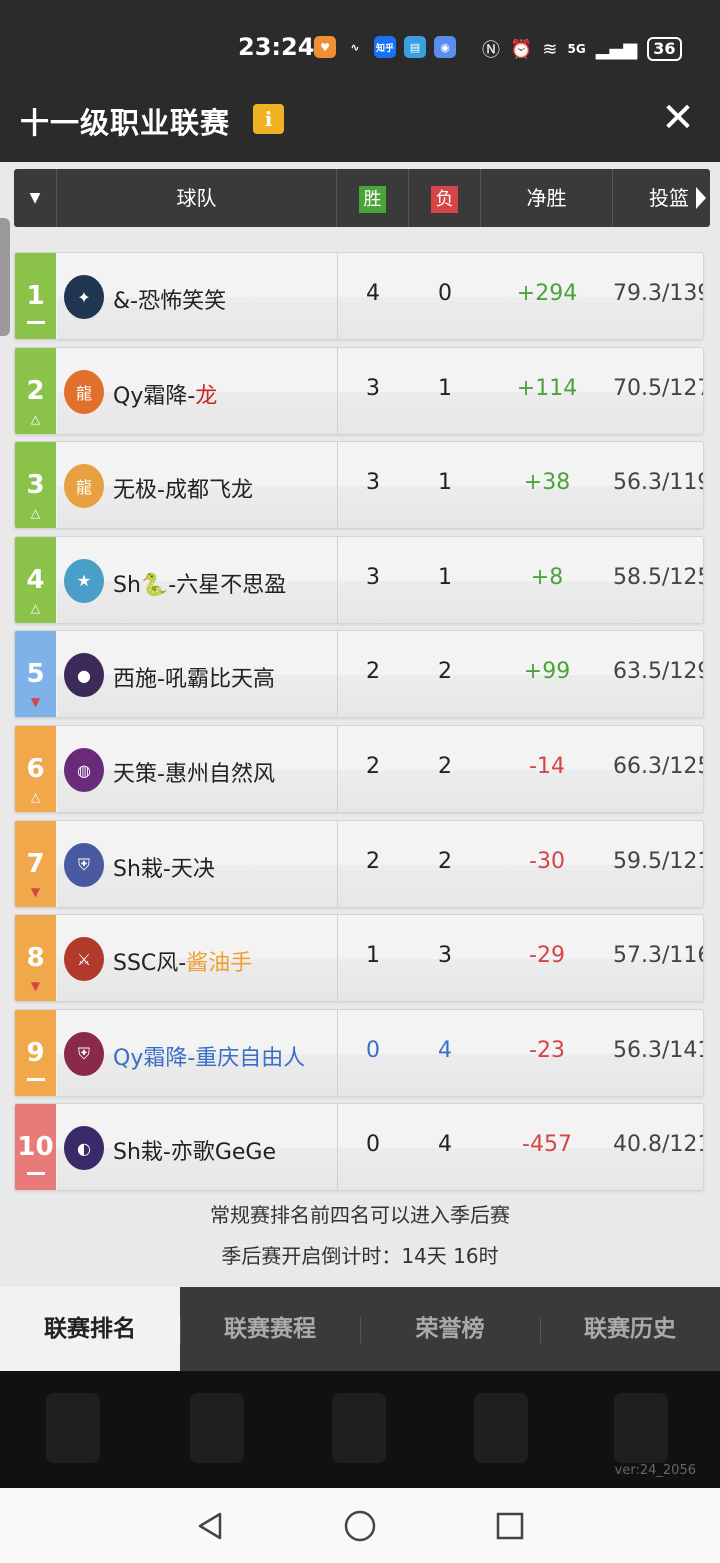  Describe the element at coordinates (658, 672) in the screenshot. I see `shot-value: 63.5/129` at that location.